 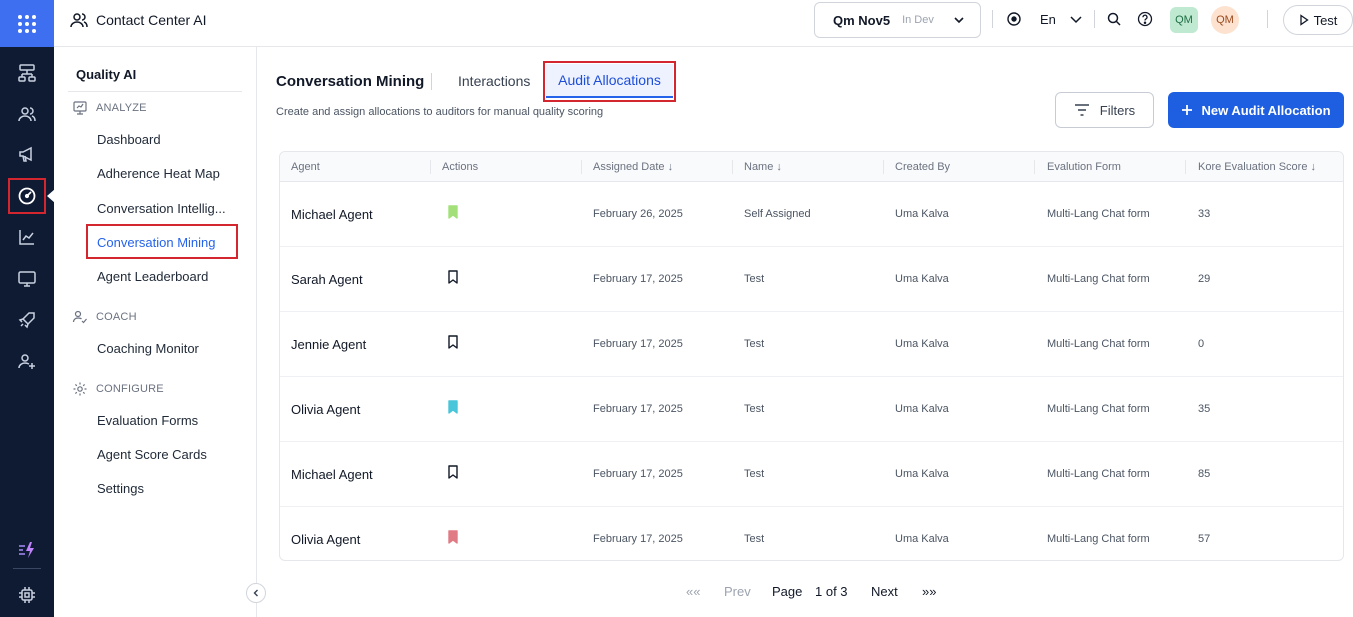 I want to click on col-evaluation-form: Evalution Form, so click(x=1084, y=167).